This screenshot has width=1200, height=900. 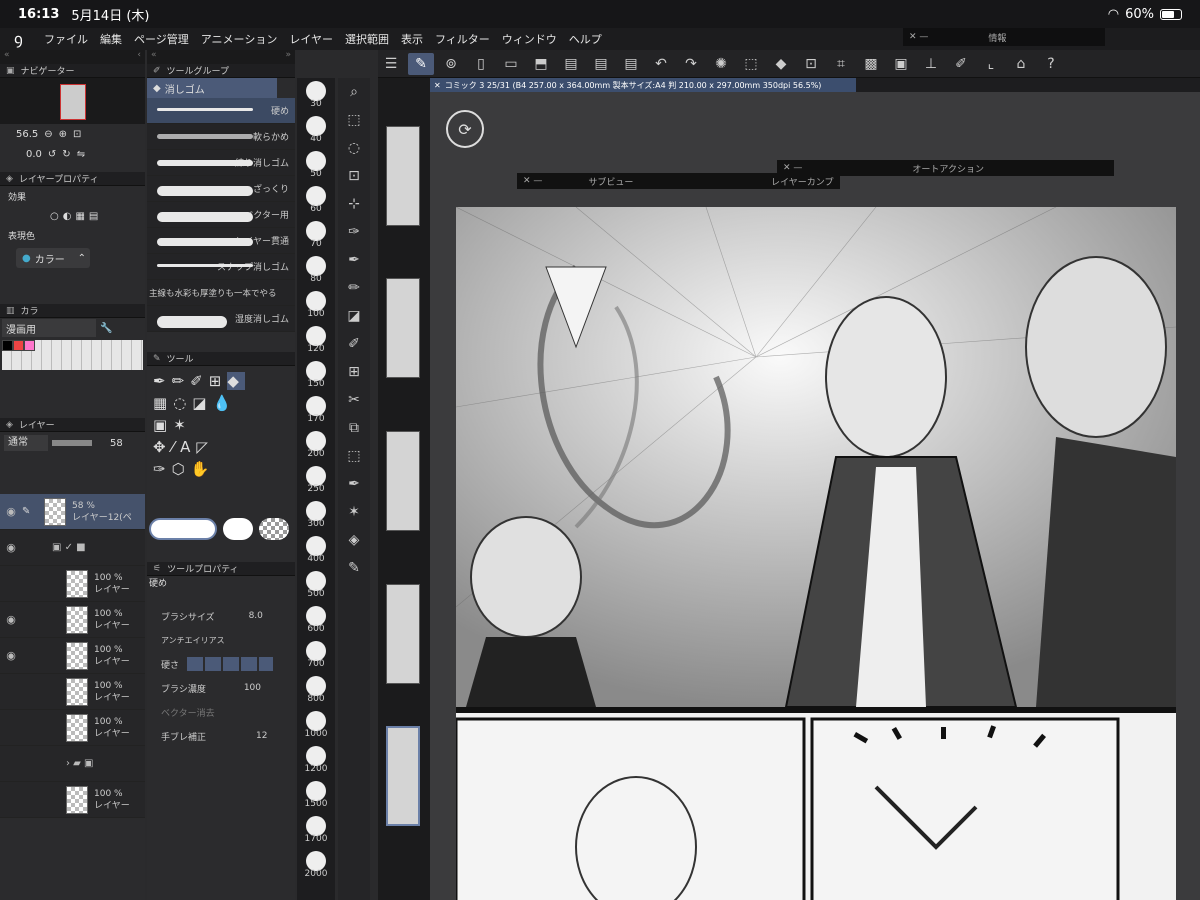 I want to click on open-icon: ▭, so click(x=511, y=64).